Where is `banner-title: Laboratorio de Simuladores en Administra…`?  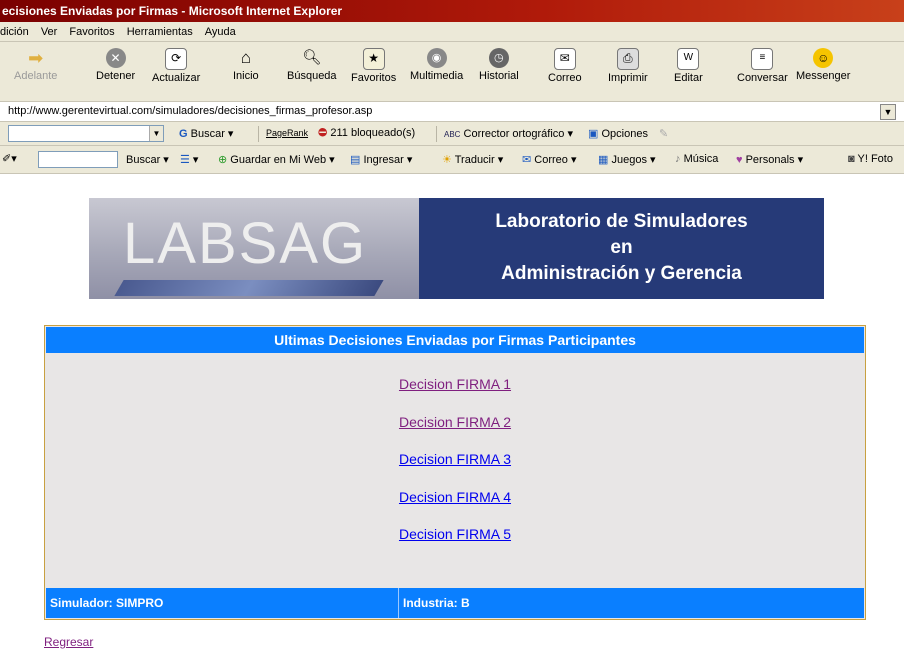
banner-title: Laboratorio de Simuladores en Administra… is located at coordinates (621, 248).